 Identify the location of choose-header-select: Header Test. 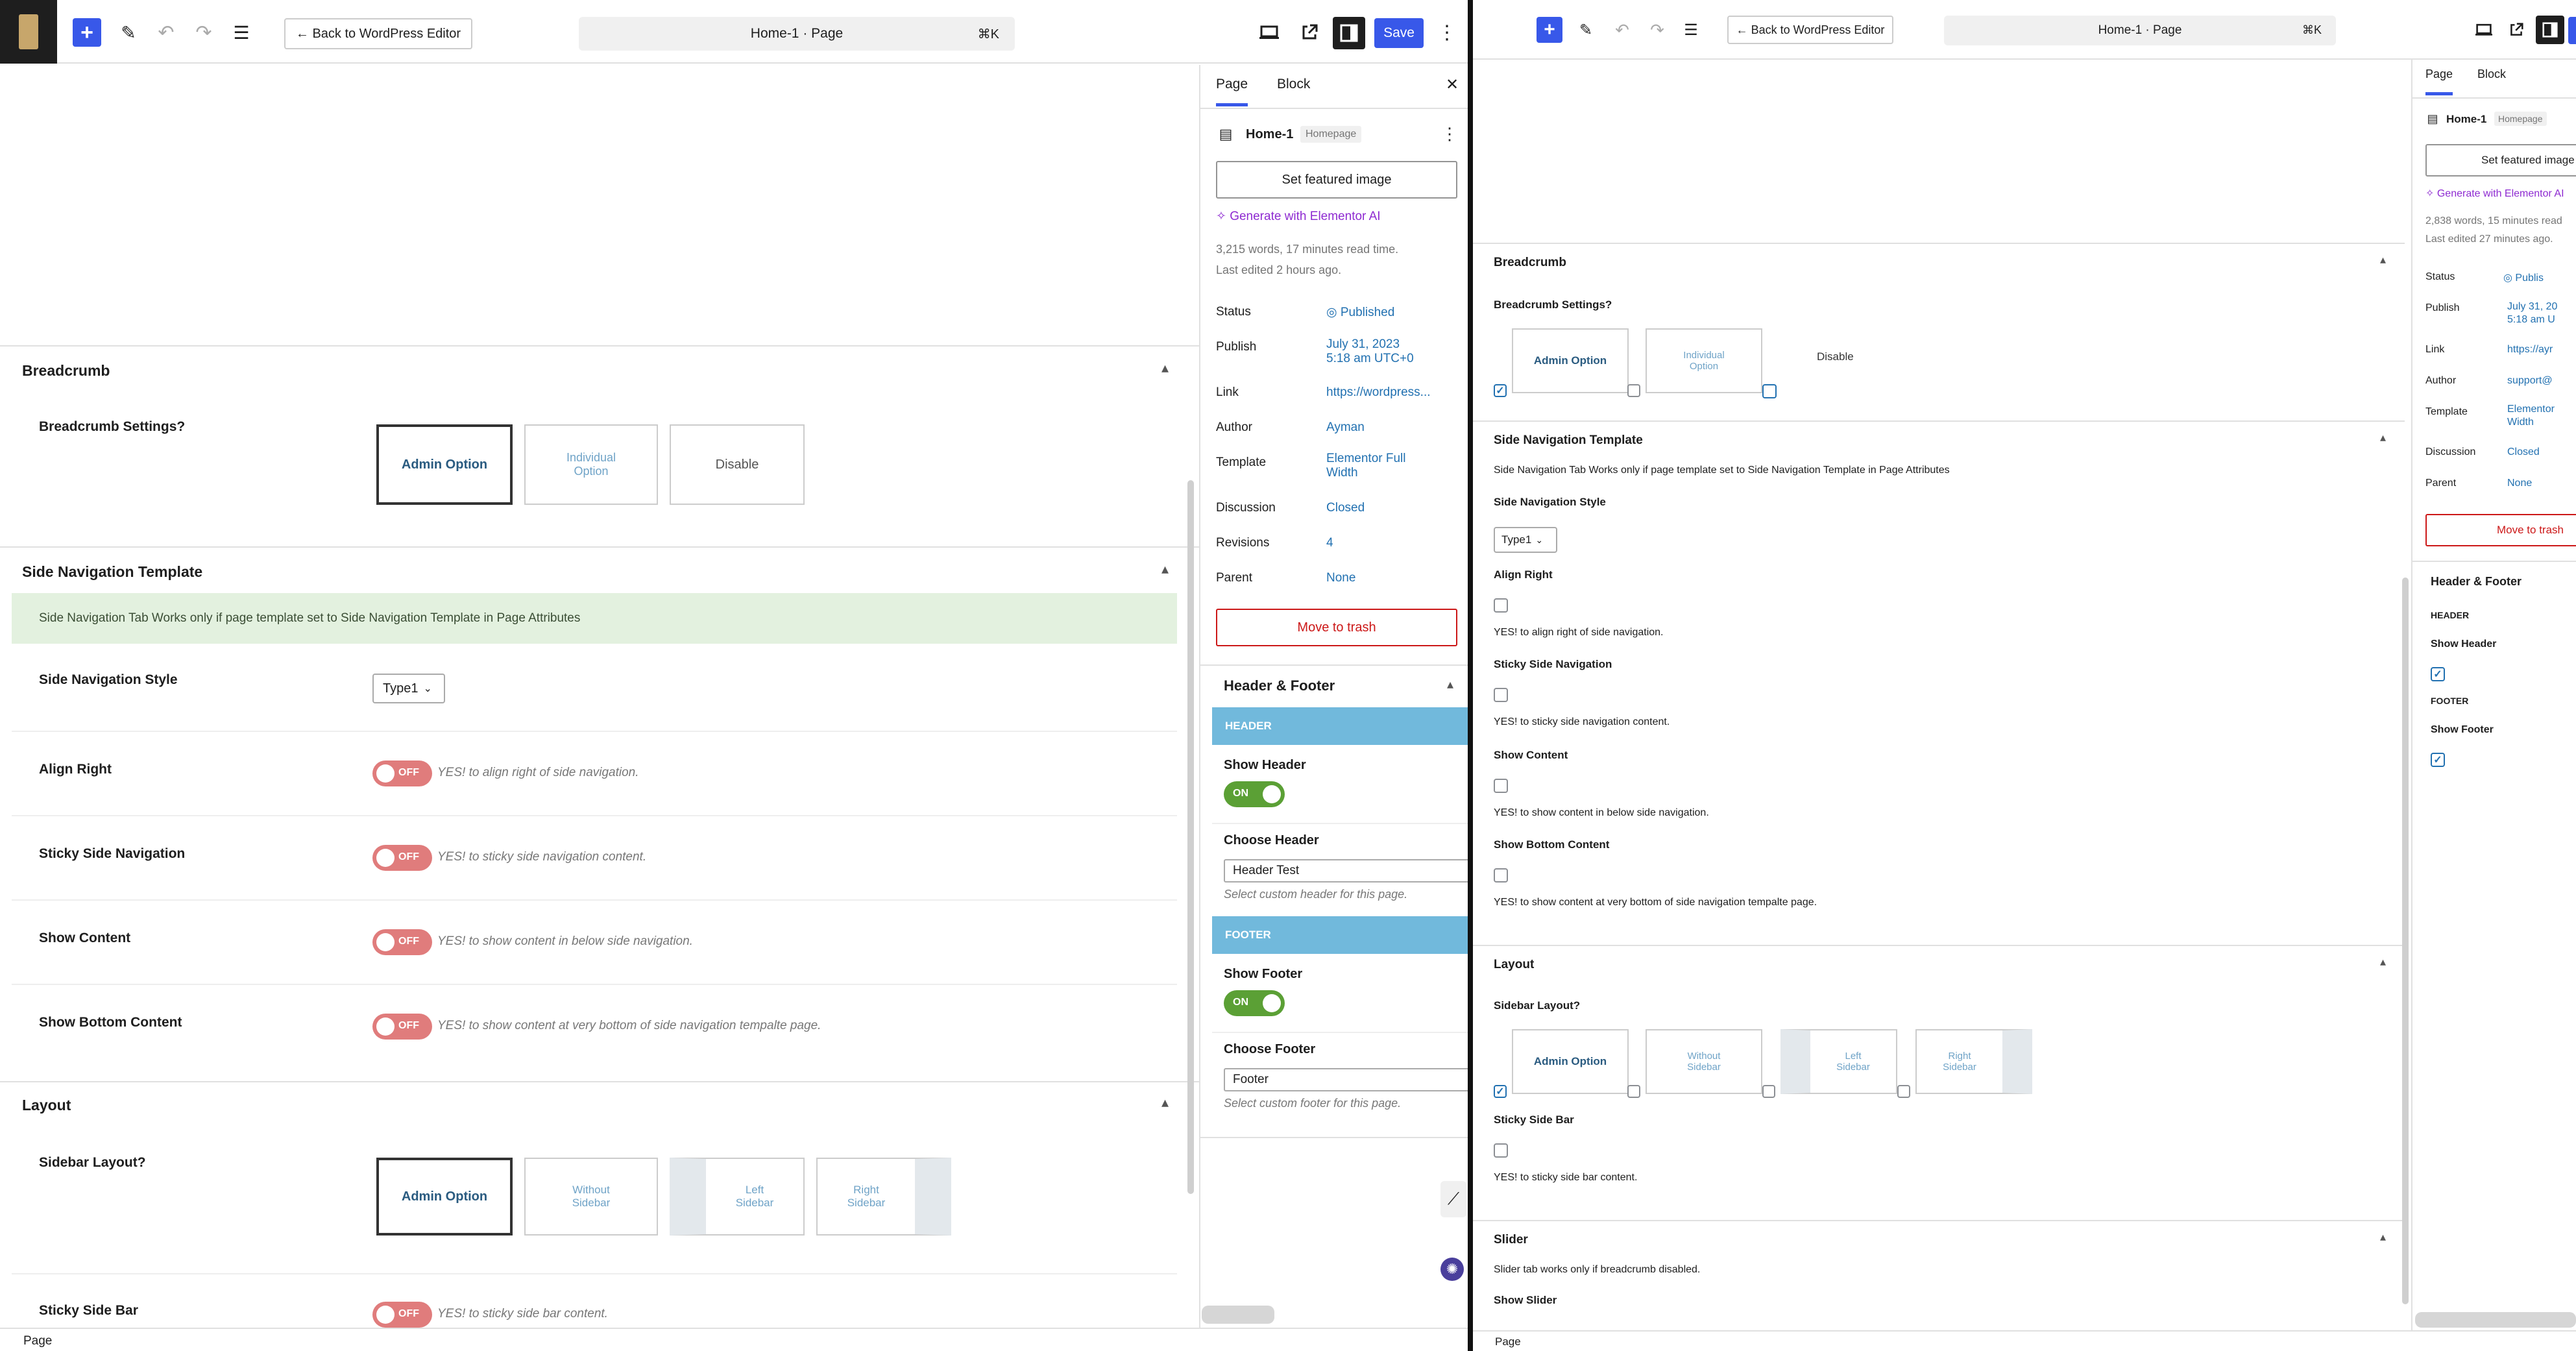
(1348, 870).